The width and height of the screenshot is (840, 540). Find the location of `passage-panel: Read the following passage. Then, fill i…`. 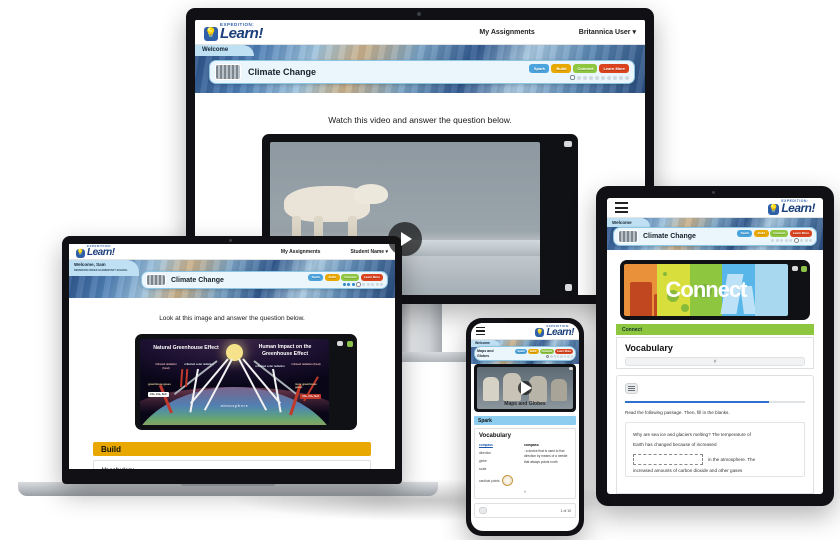

passage-panel: Read the following passage. Then, fill i… is located at coordinates (715, 434).